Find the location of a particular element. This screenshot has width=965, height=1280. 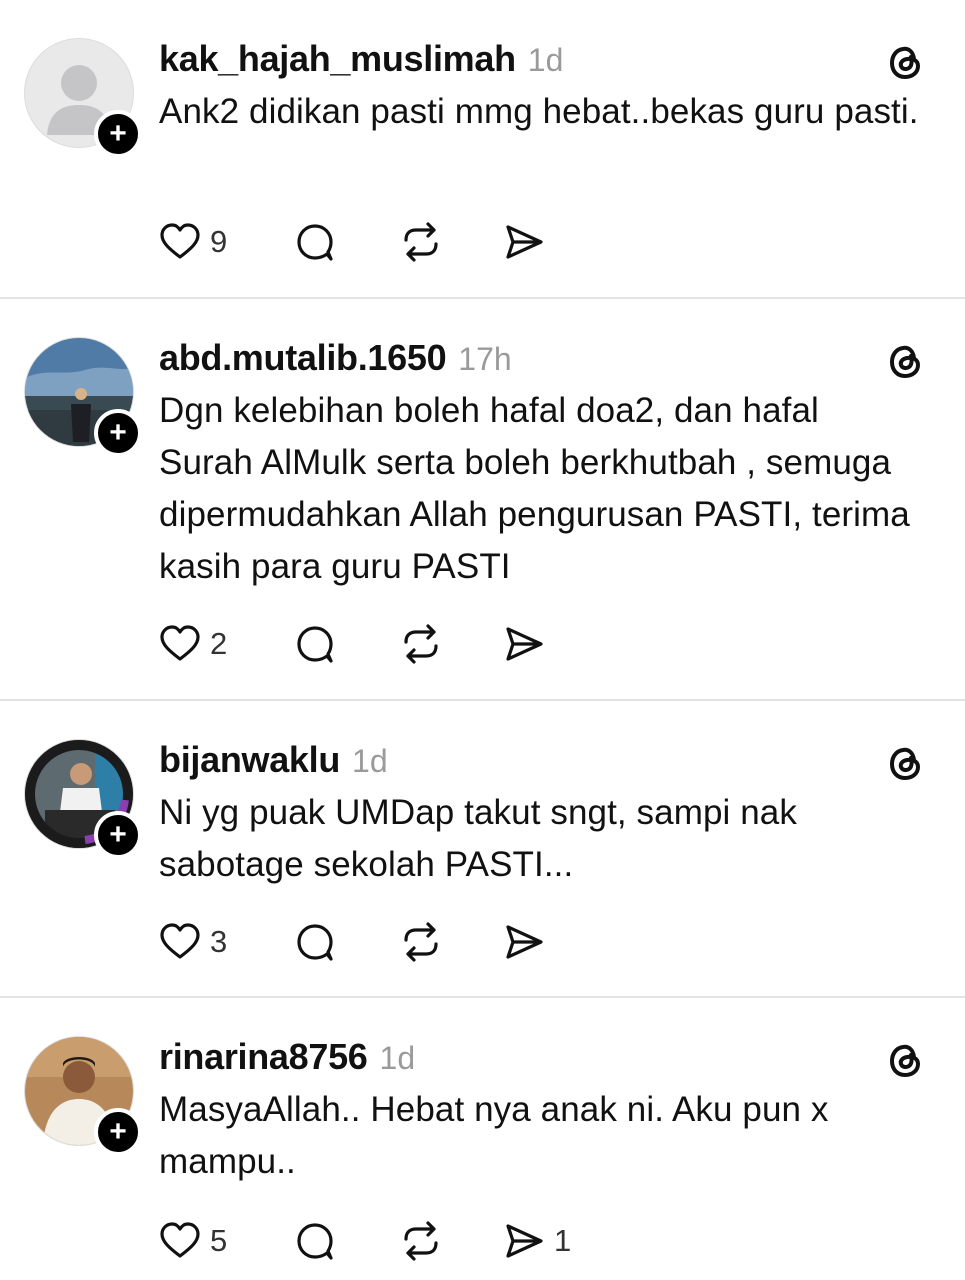

username: bijanwaklu is located at coordinates (249, 760).